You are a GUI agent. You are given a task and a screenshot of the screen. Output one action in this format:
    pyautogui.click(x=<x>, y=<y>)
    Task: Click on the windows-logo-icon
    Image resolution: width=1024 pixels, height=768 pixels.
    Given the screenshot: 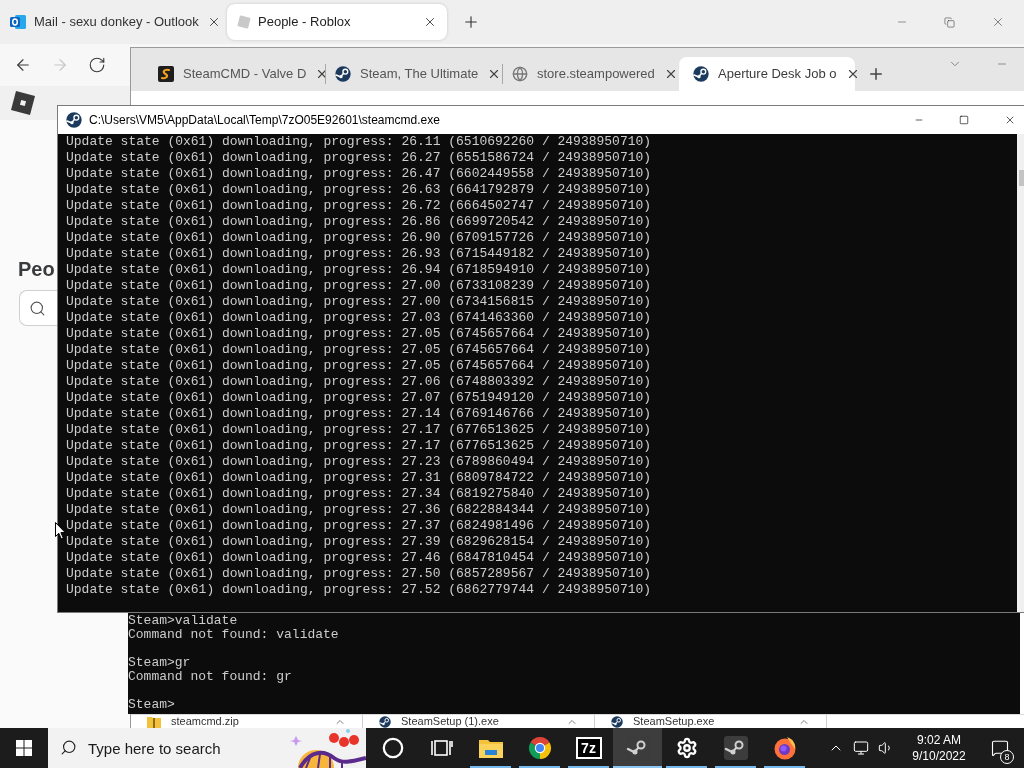 What is the action you would take?
    pyautogui.click(x=24, y=748)
    